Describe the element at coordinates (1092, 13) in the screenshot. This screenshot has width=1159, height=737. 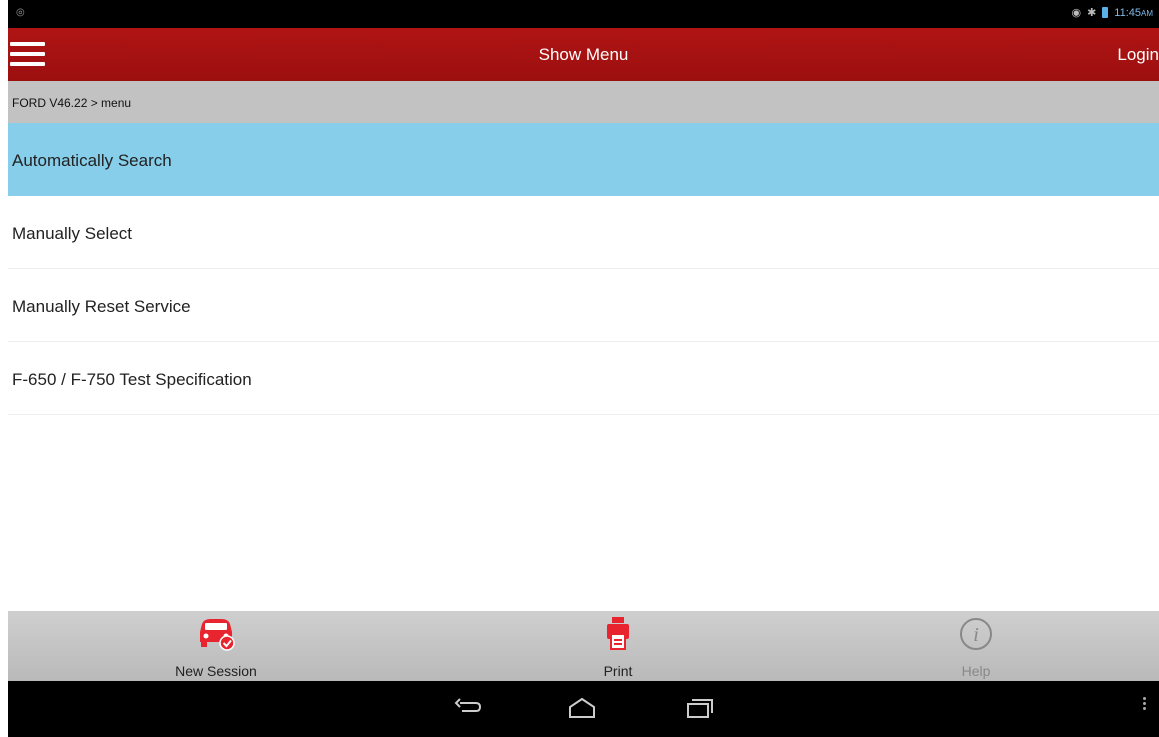
I see `bluetooth-icon: ✱` at that location.